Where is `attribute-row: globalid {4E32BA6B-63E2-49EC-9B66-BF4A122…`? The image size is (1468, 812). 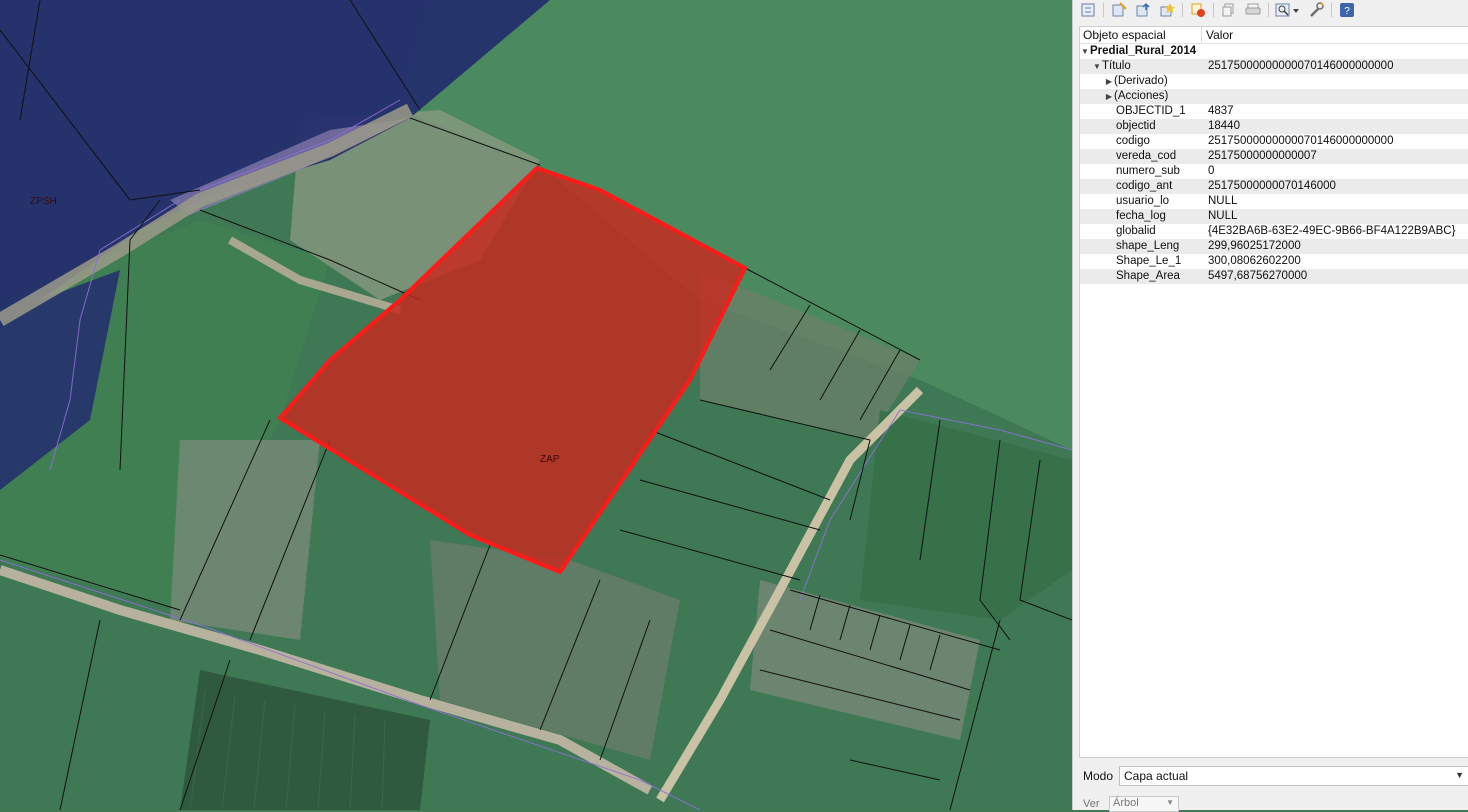 attribute-row: globalid {4E32BA6B-63E2-49EC-9B66-BF4A122… is located at coordinates (1274, 231).